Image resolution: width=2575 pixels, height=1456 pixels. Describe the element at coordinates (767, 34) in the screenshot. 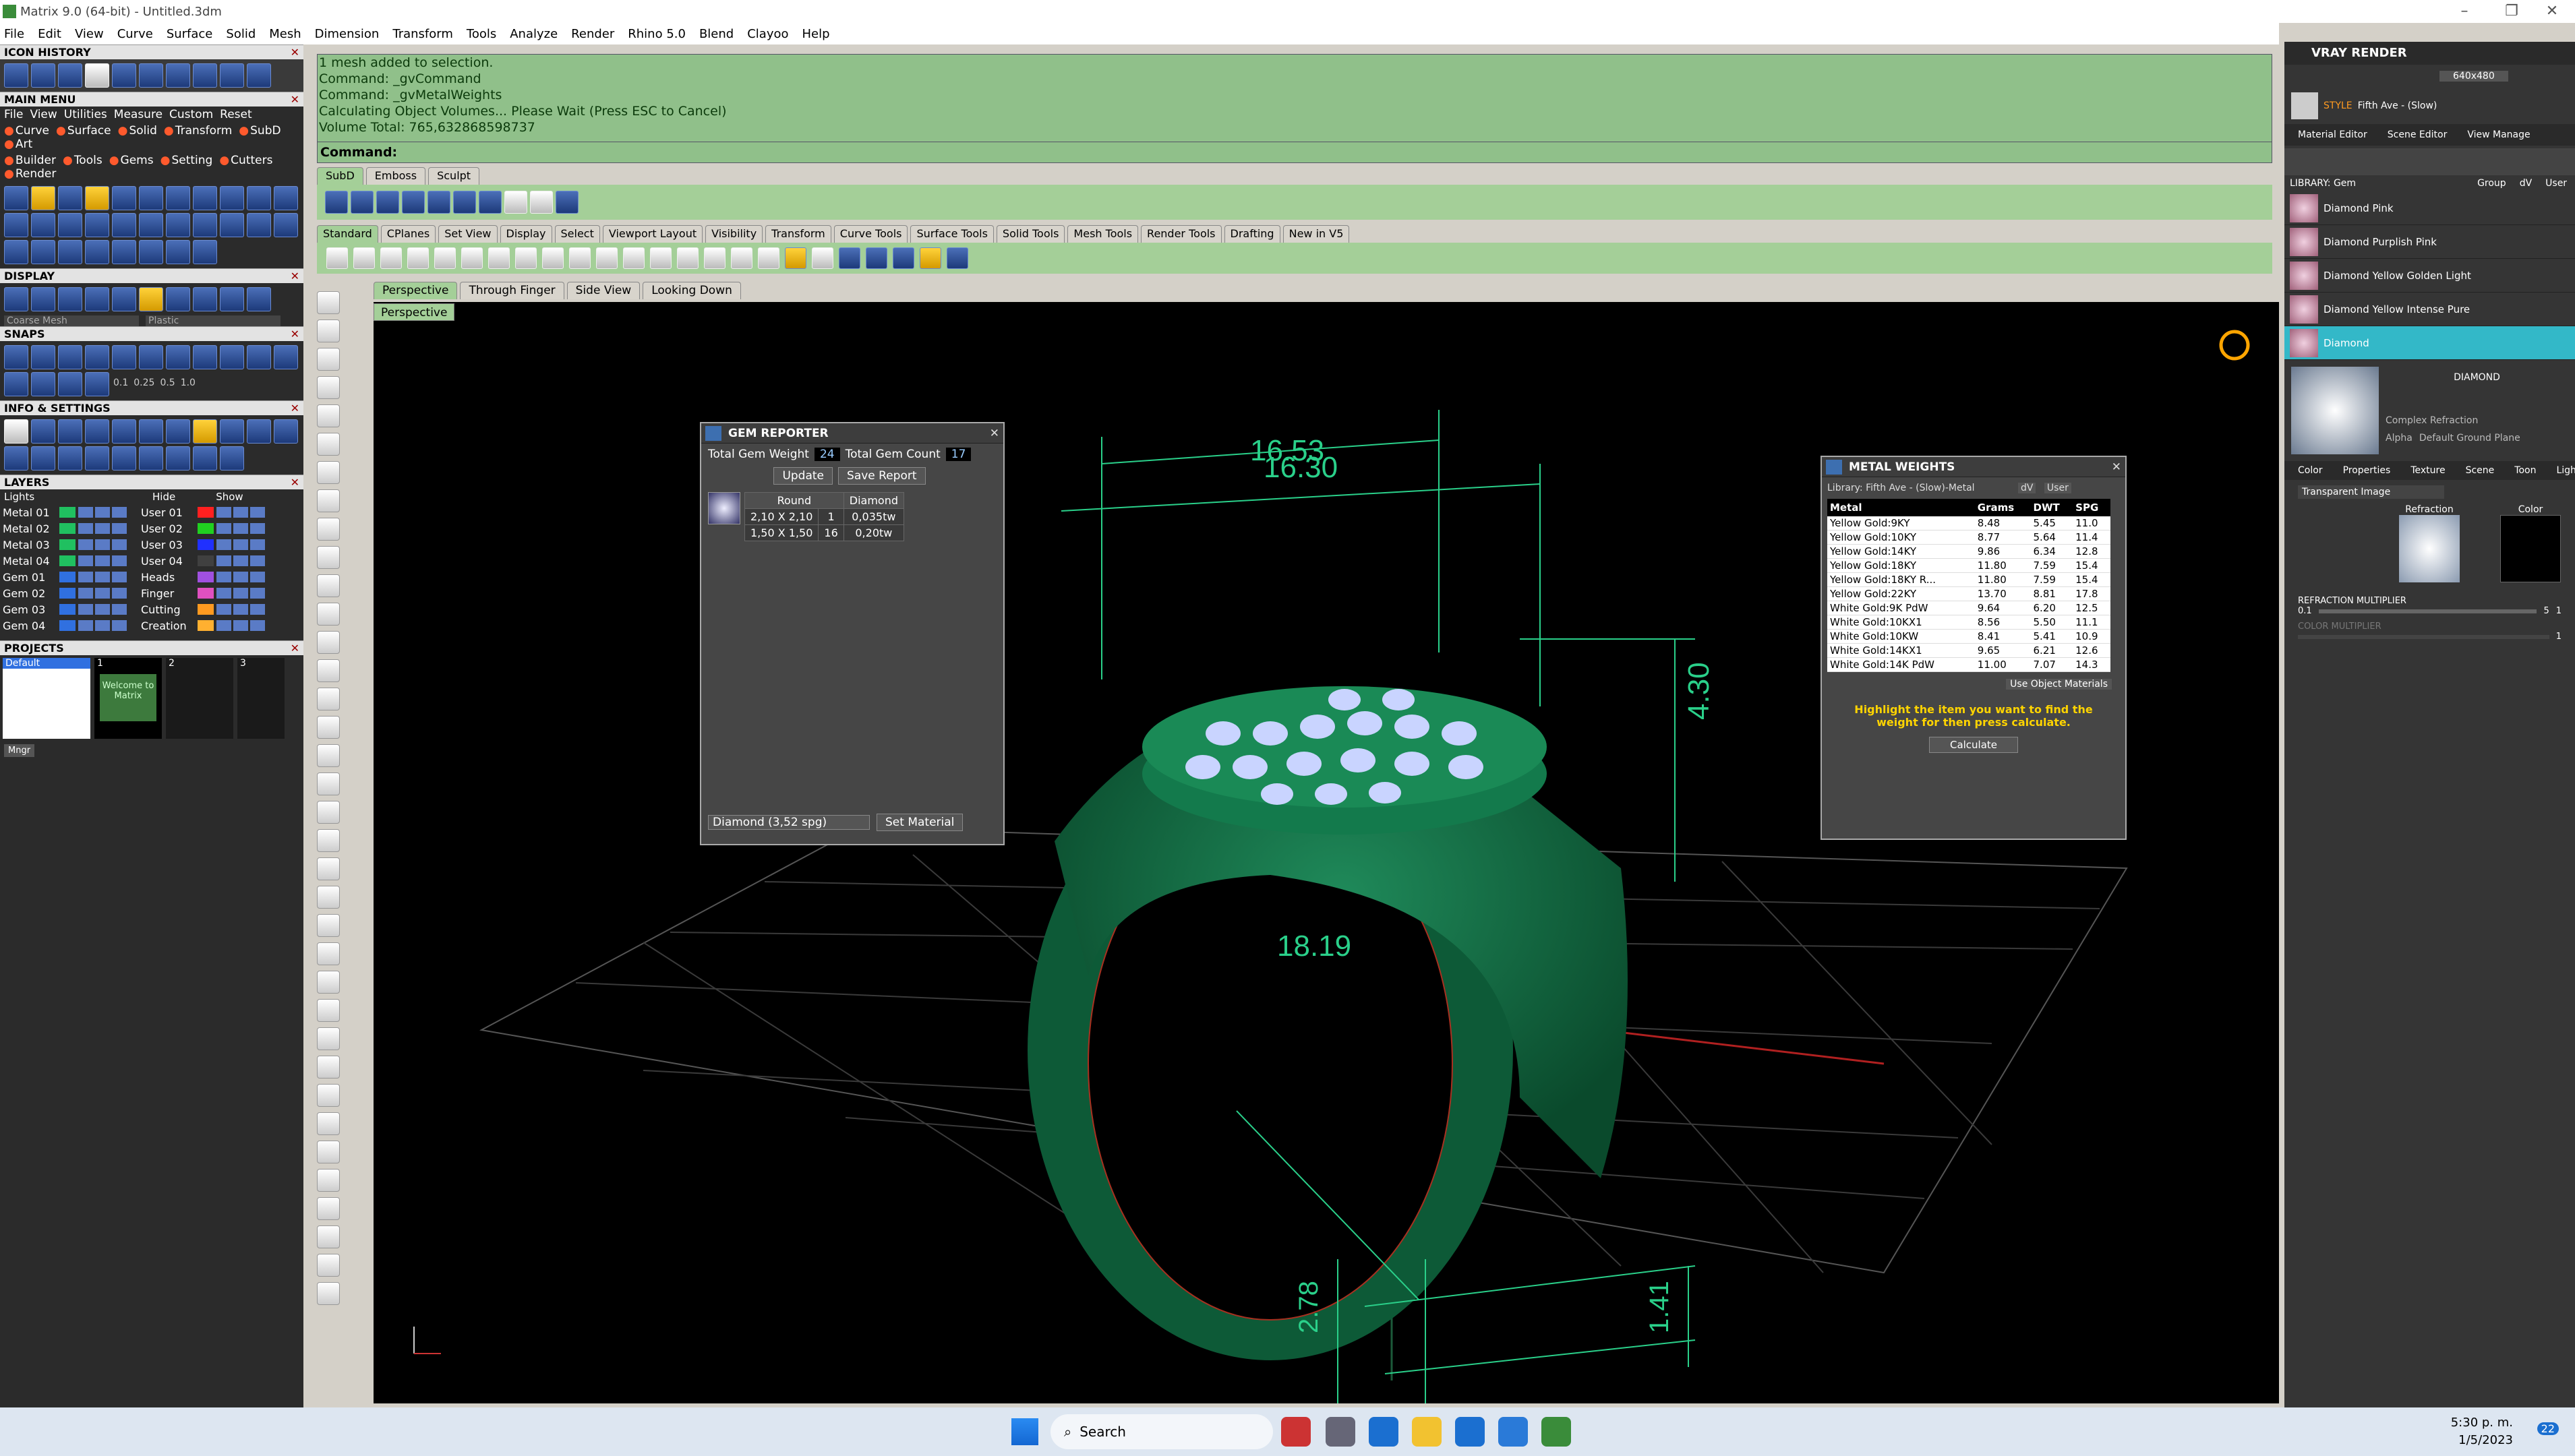

I see `menu-item-clayoo: Clayoo` at that location.